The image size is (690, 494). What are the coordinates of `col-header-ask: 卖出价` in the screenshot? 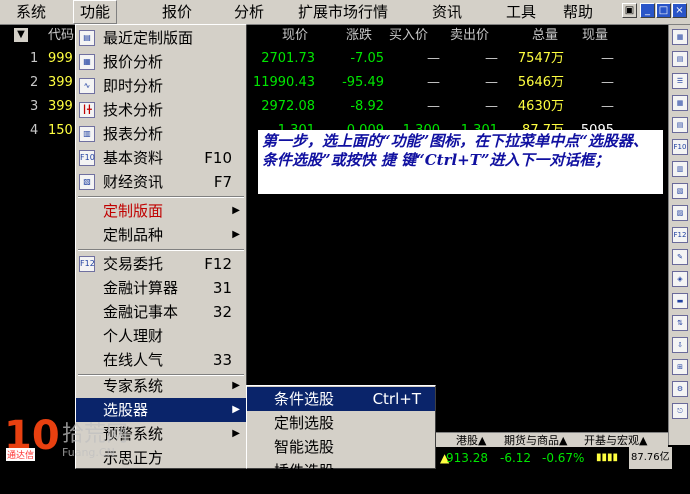 It's located at (469, 36).